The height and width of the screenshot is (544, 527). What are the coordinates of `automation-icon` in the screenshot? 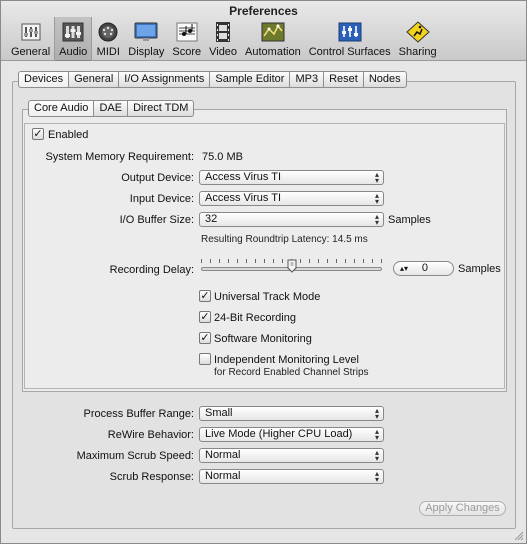 It's located at (273, 32).